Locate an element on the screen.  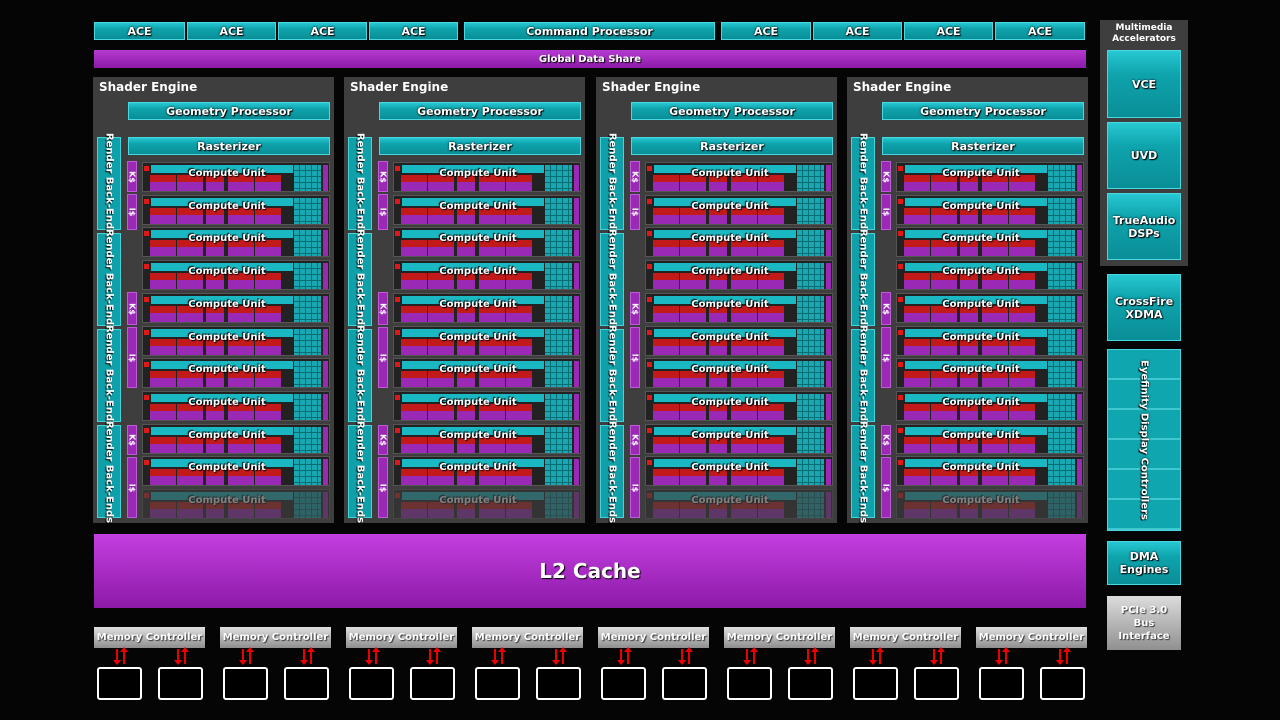
cache-label: K$ is located at coordinates (132, 440).